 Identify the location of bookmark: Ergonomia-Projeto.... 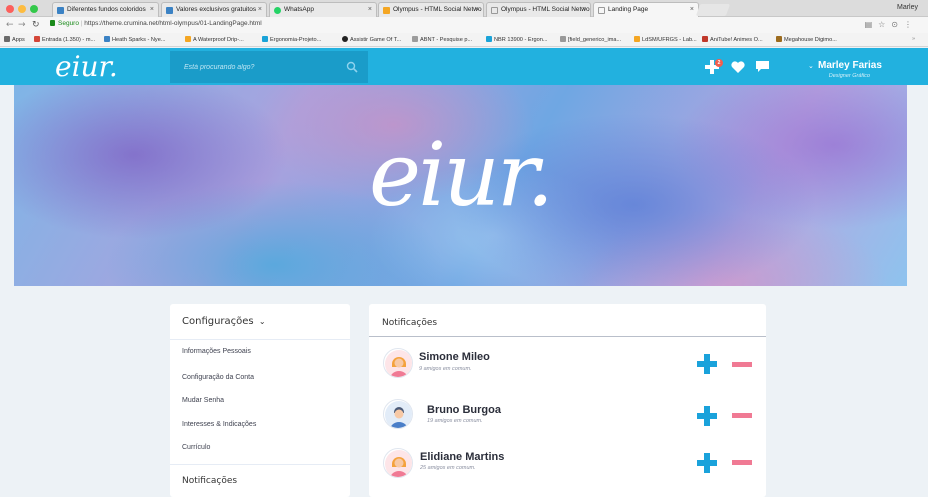
(291, 39).